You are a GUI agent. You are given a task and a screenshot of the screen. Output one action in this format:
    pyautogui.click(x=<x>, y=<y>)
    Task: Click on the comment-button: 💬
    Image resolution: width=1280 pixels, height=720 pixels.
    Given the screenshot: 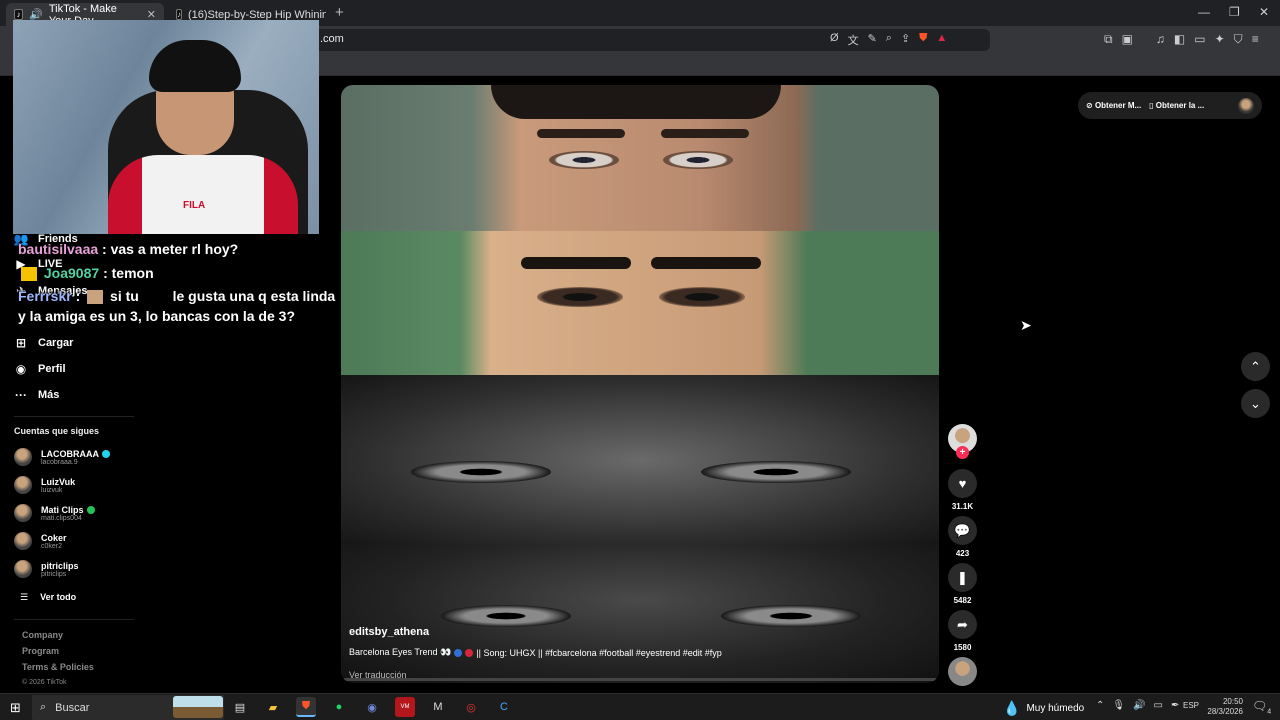 What is the action you would take?
    pyautogui.click(x=962, y=530)
    